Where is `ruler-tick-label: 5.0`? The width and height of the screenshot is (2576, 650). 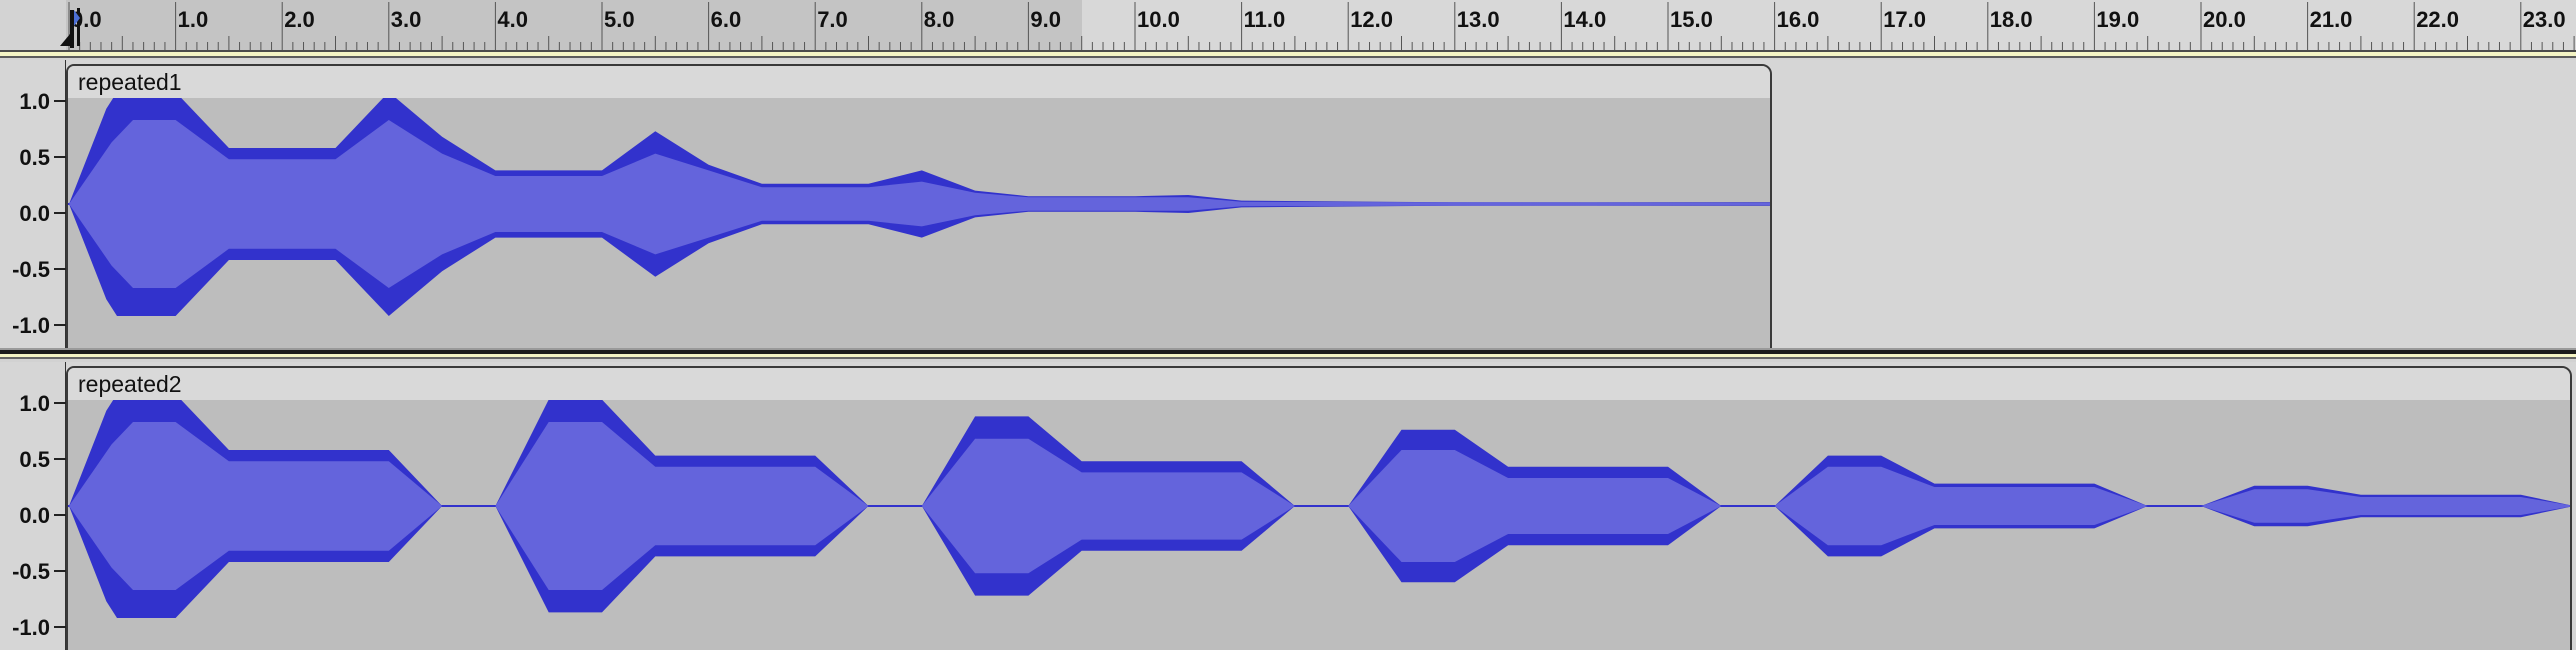
ruler-tick-label: 5.0 is located at coordinates (619, 19).